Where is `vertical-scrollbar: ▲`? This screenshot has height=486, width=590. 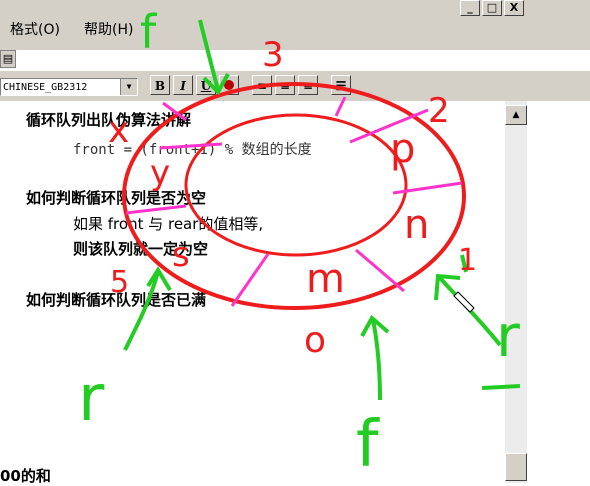
vertical-scrollbar: ▲ is located at coordinates (516, 292).